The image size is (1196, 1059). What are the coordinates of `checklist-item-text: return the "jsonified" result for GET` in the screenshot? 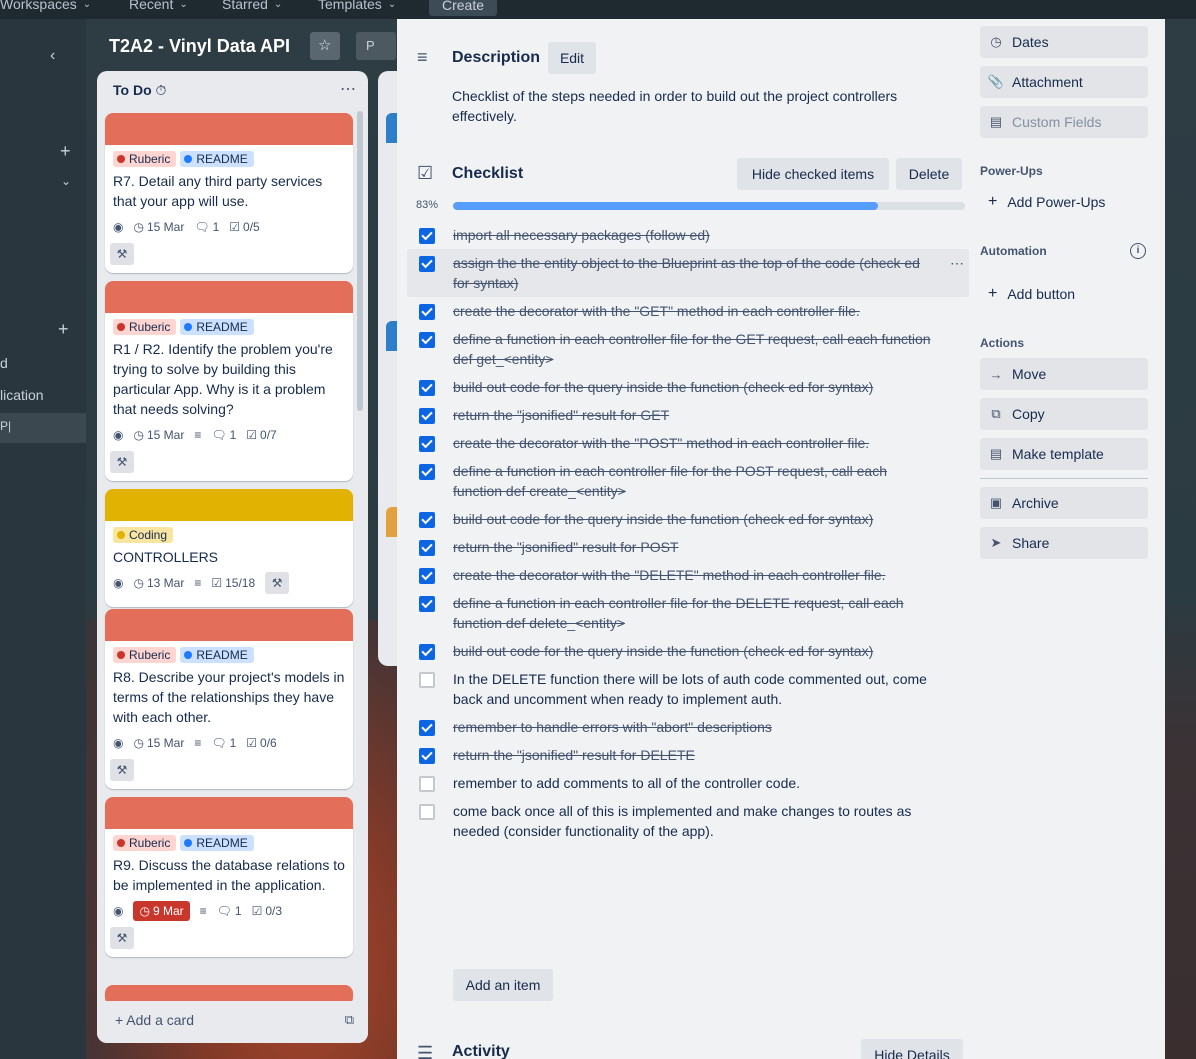 It's located at (693, 415).